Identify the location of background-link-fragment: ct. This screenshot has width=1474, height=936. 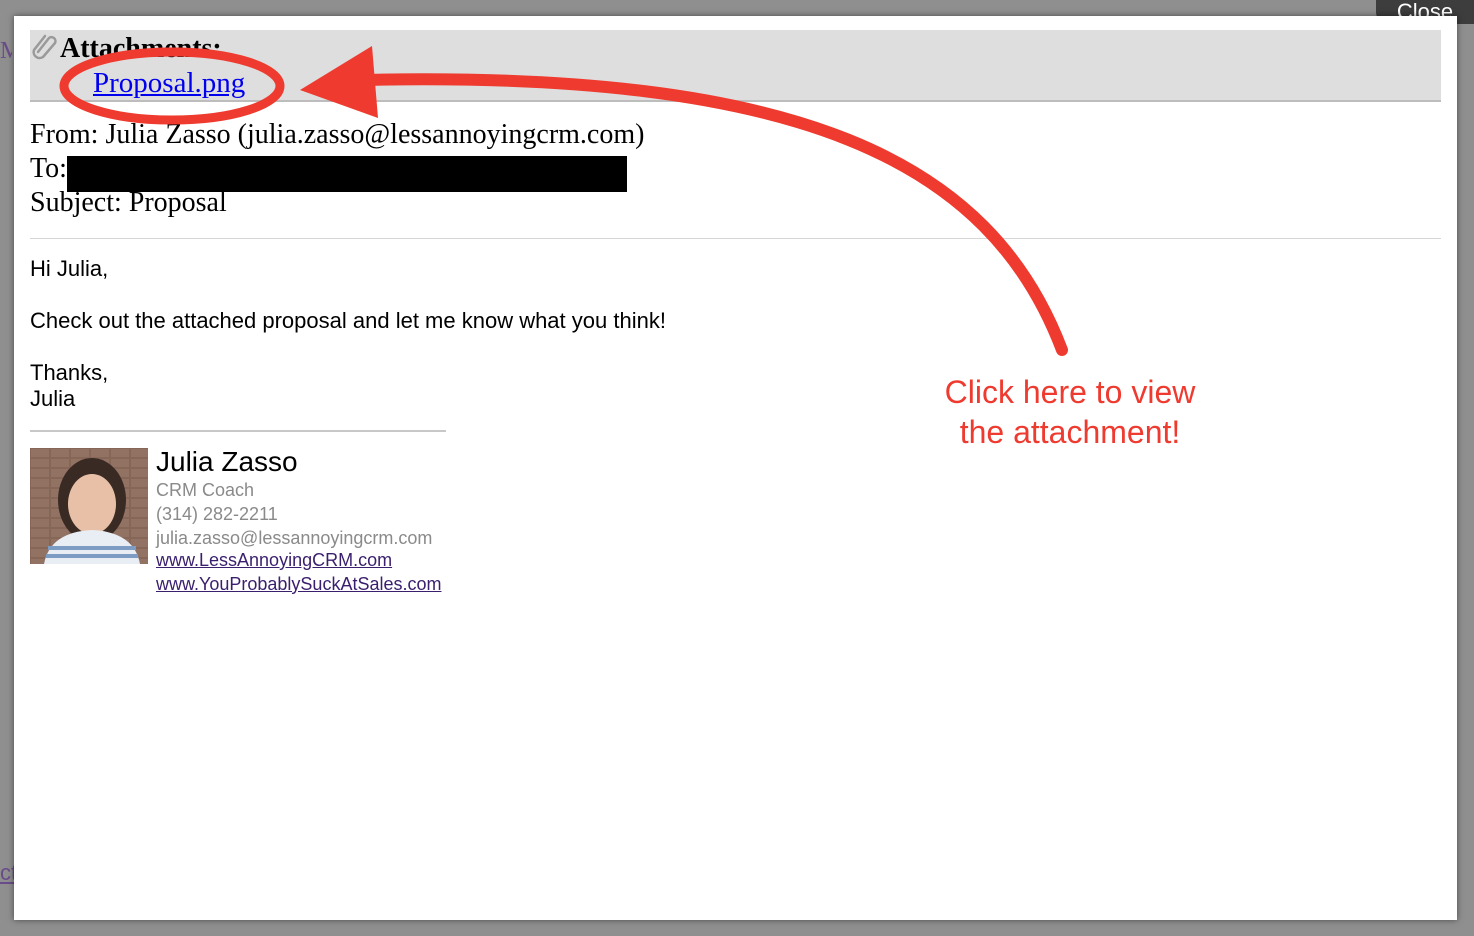
(7, 872).